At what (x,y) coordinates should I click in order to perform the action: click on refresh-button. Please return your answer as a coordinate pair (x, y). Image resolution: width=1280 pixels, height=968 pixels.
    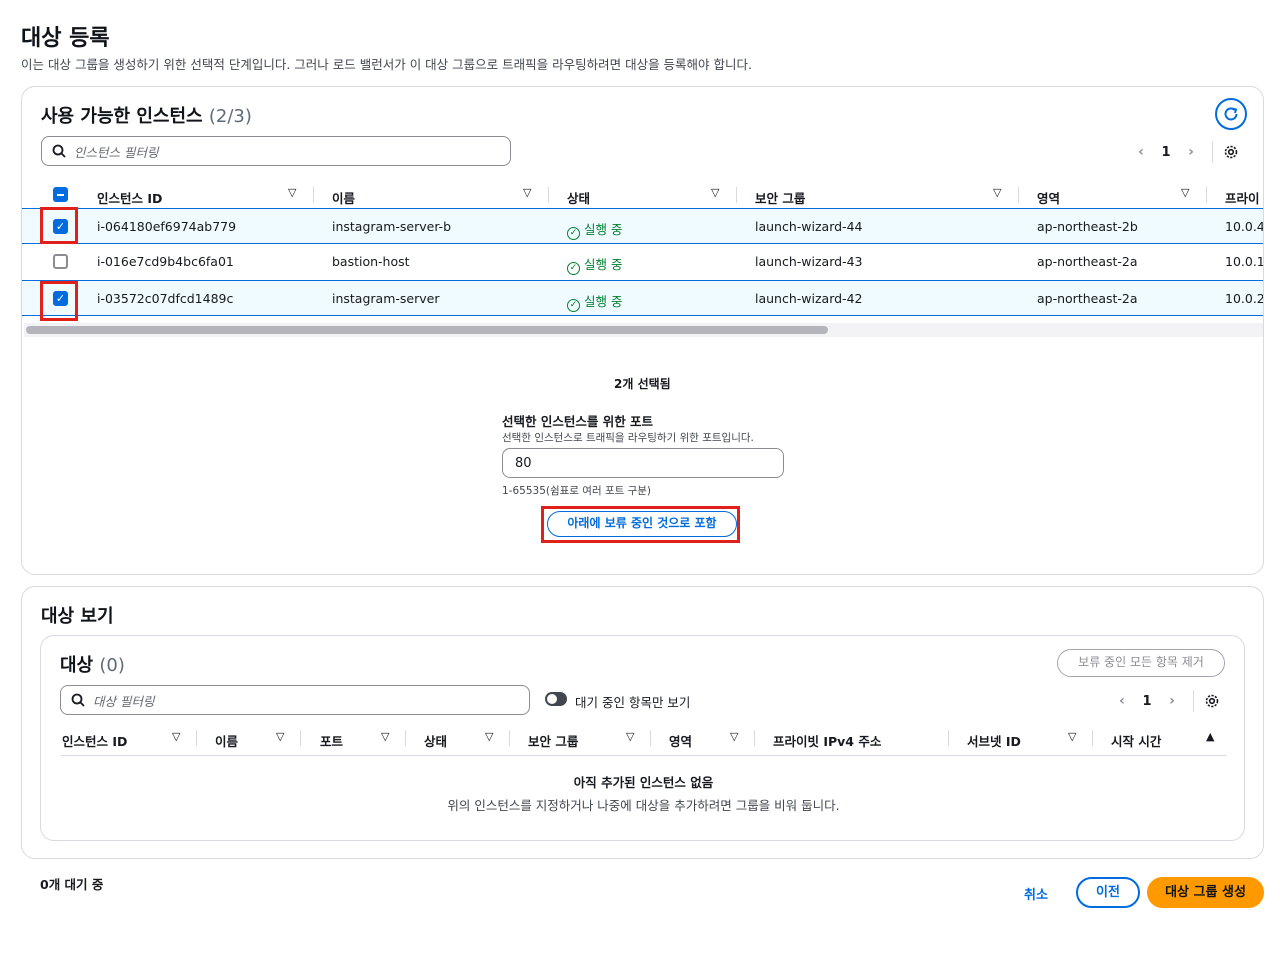
    Looking at the image, I should click on (1231, 114).